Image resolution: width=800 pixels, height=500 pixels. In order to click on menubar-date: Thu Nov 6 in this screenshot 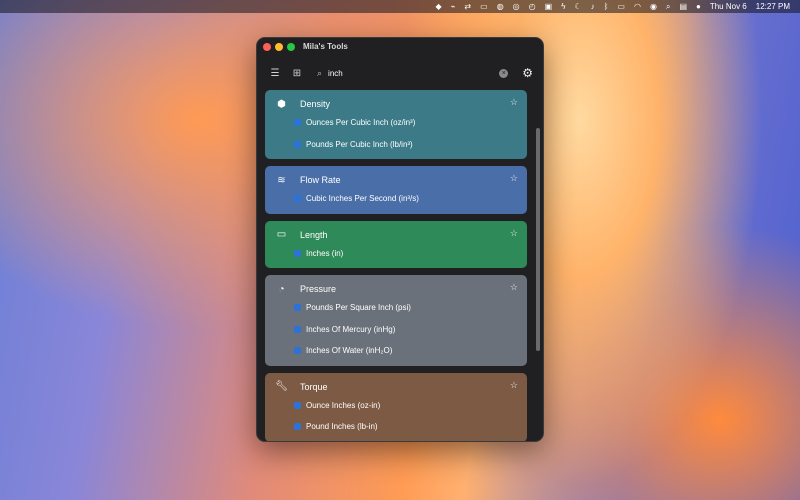, I will do `click(728, 6)`.